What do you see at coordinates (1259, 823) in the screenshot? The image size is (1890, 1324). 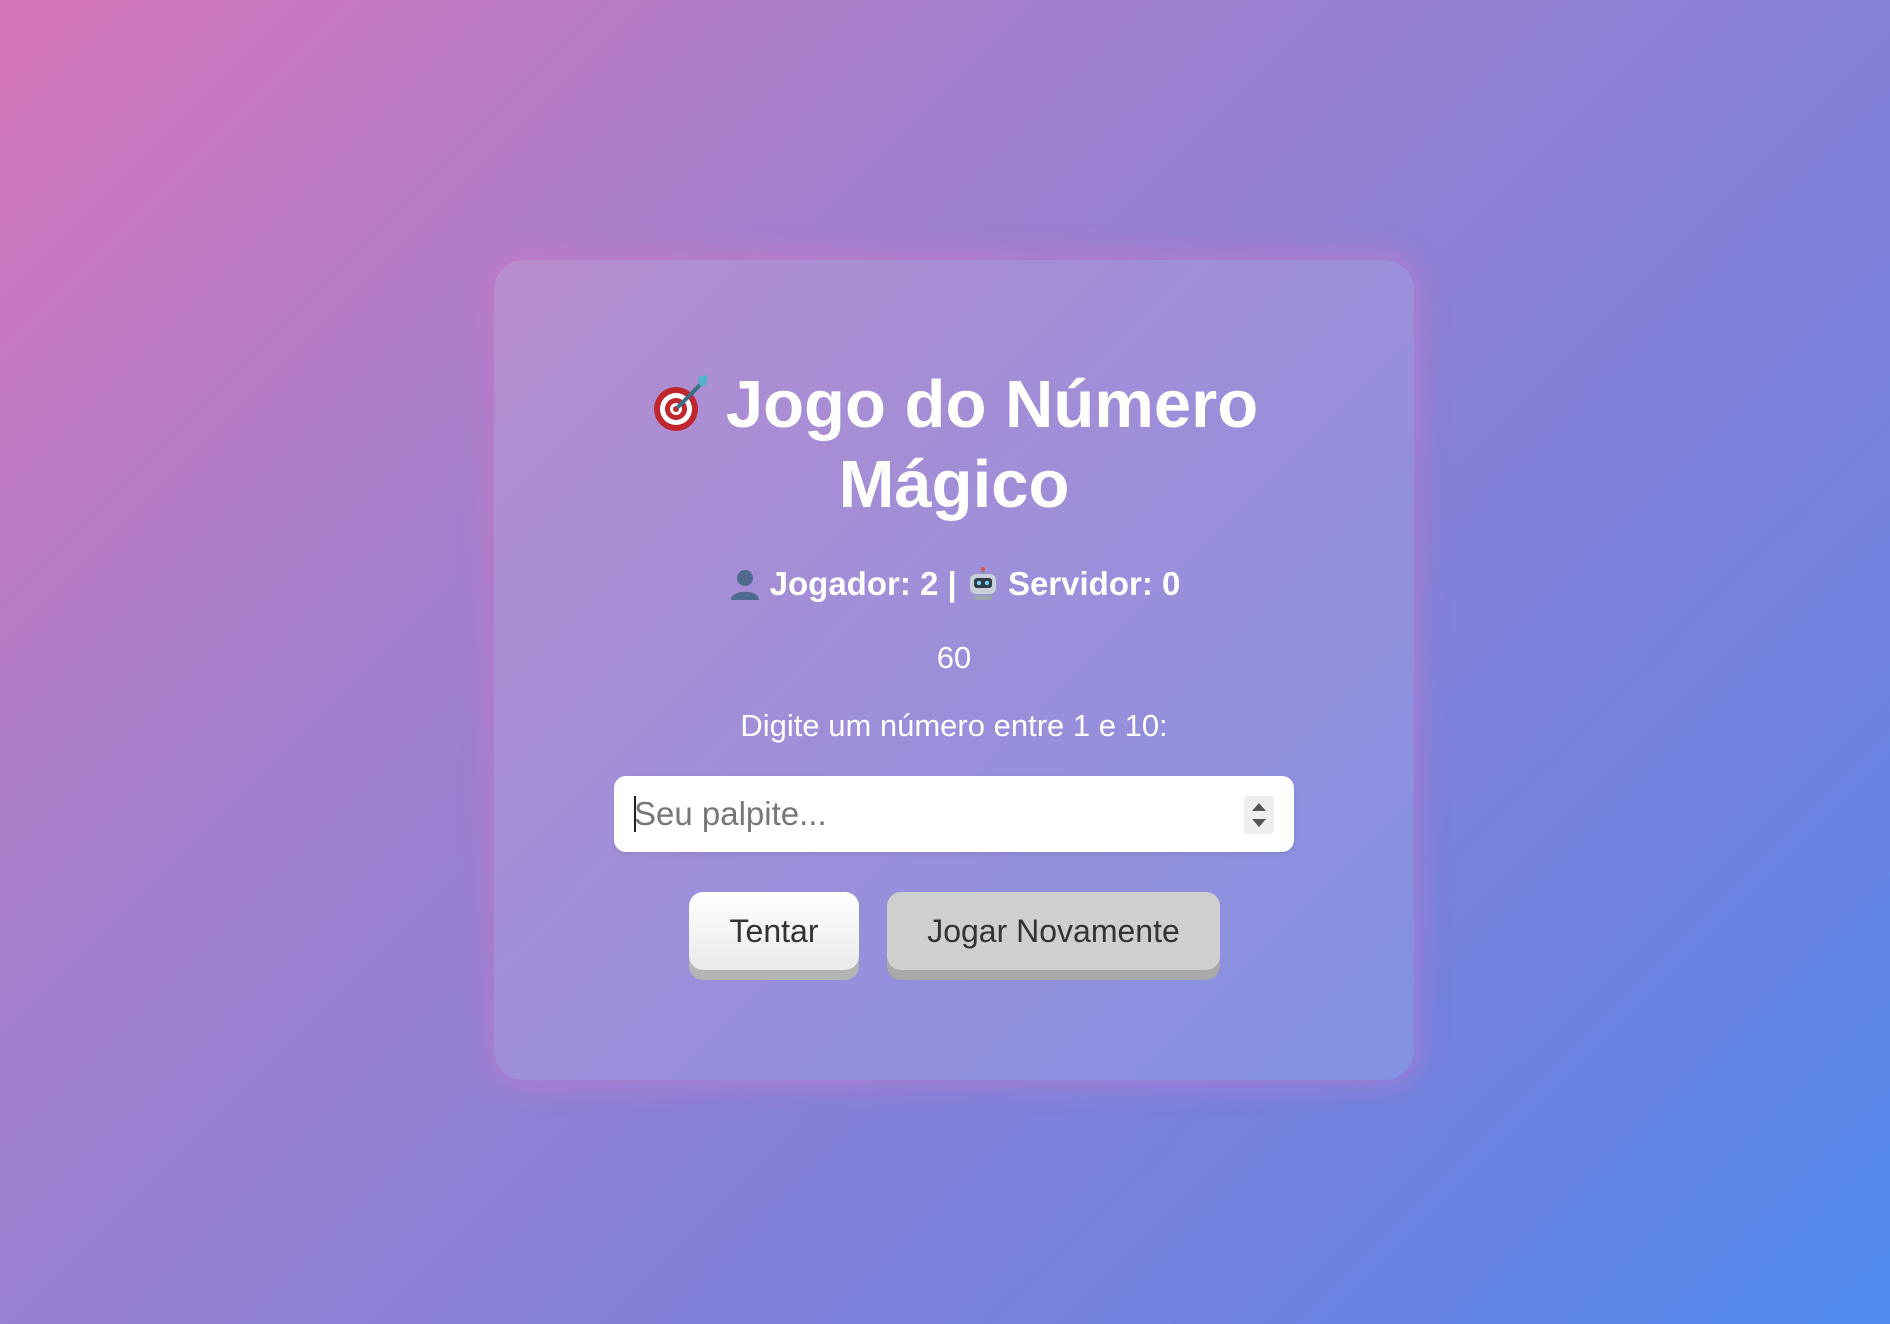 I see `decrement-arrow-icon` at bounding box center [1259, 823].